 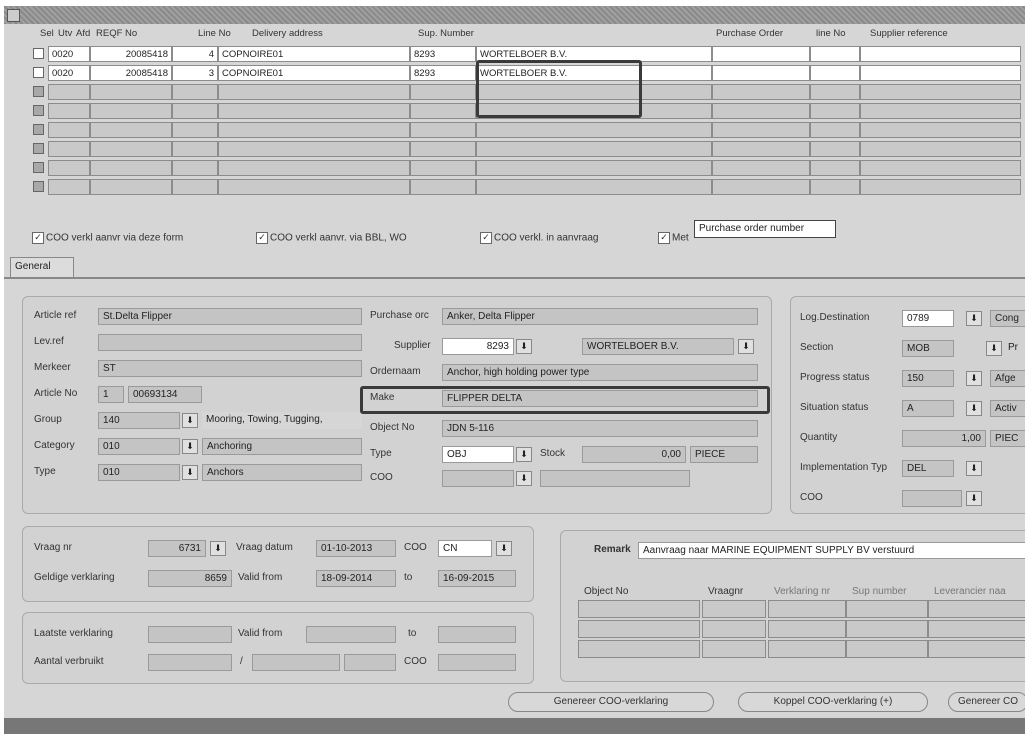 What do you see at coordinates (928, 468) in the screenshot?
I see `impl-field: DEL` at bounding box center [928, 468].